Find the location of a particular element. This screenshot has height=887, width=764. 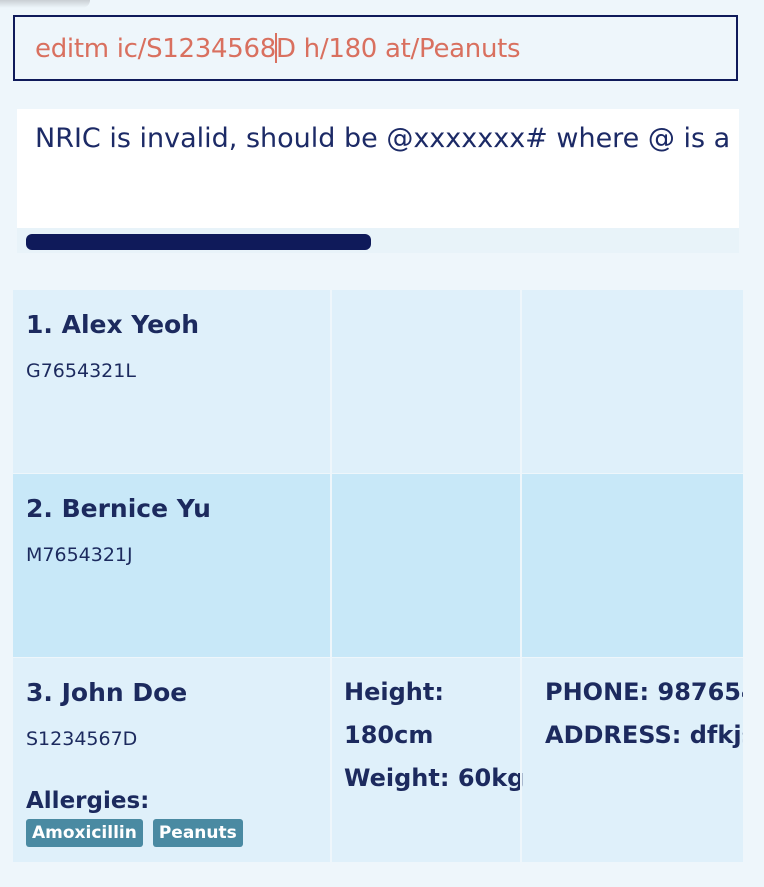

patient-contact-column: PHONE: 98765432 ADDRESS: dfkjsdf is located at coordinates (631, 760).